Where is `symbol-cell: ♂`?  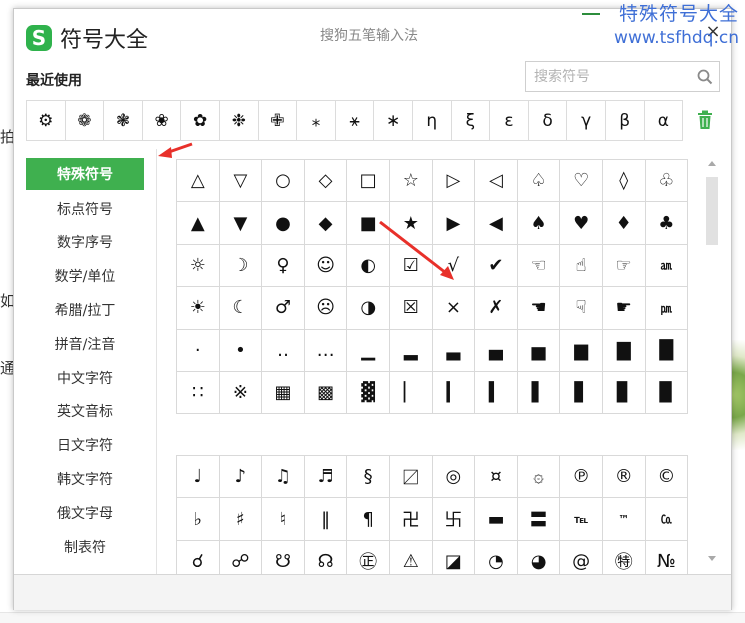
symbol-cell: ♂ is located at coordinates (283, 308).